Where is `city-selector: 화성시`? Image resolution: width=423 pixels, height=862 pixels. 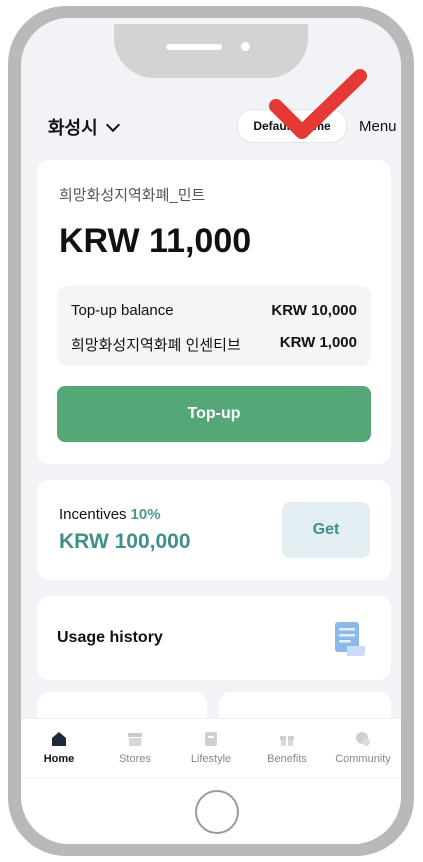 city-selector: 화성시 is located at coordinates (84, 127).